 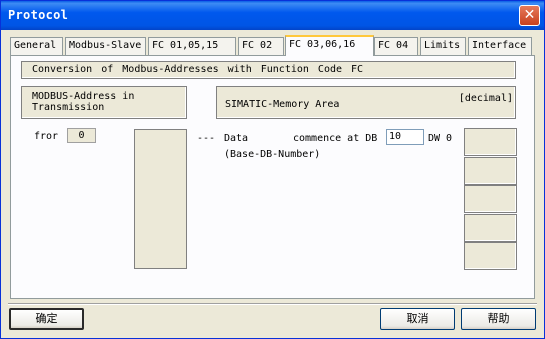 I want to click on help-button: 帮助, so click(x=498, y=319).